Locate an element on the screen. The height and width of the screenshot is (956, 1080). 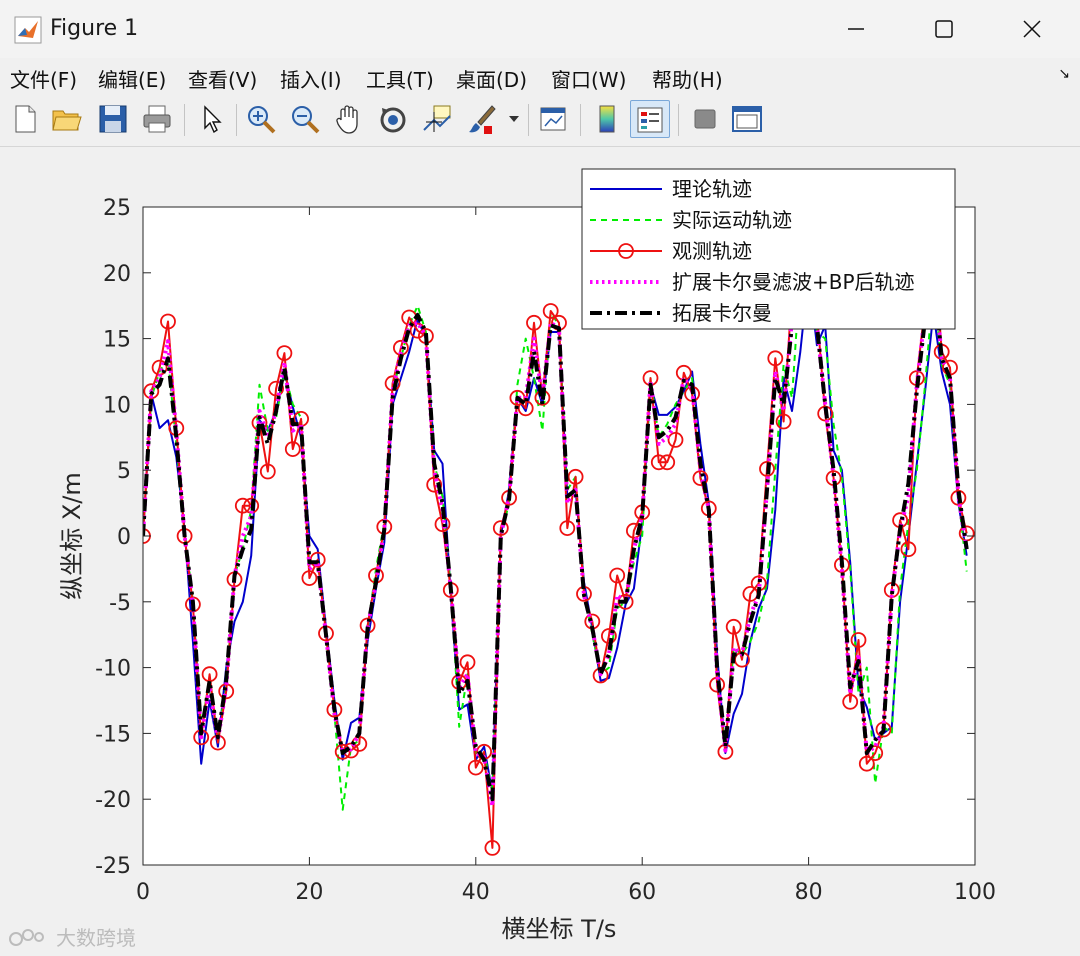
zoom-out-button is located at coordinates (305, 119).